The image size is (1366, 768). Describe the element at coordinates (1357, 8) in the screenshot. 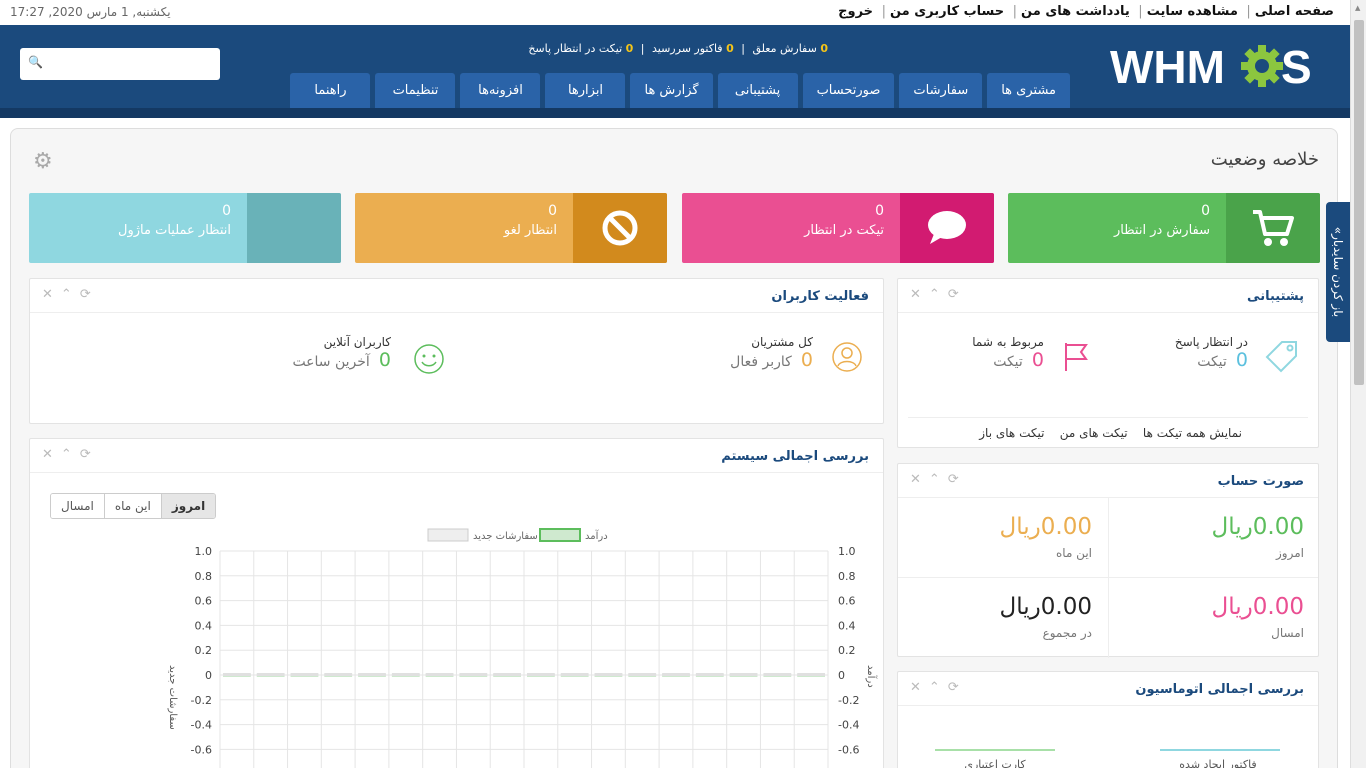

I see `scroll-up-arrow-icon: ▲` at that location.